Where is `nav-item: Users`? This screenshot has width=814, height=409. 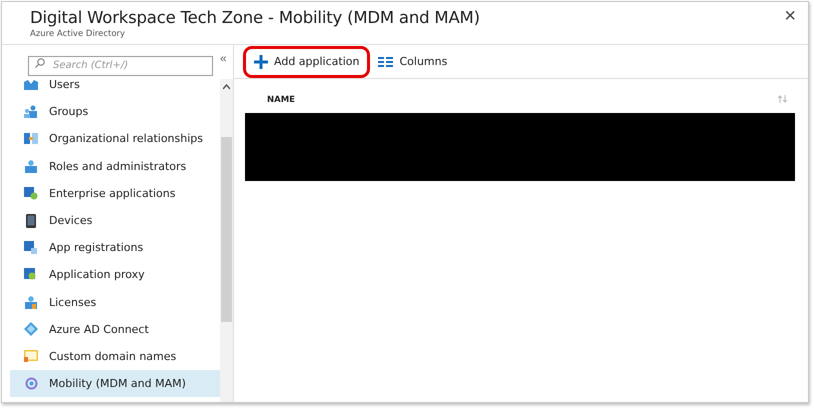
nav-item: Users is located at coordinates (115, 88).